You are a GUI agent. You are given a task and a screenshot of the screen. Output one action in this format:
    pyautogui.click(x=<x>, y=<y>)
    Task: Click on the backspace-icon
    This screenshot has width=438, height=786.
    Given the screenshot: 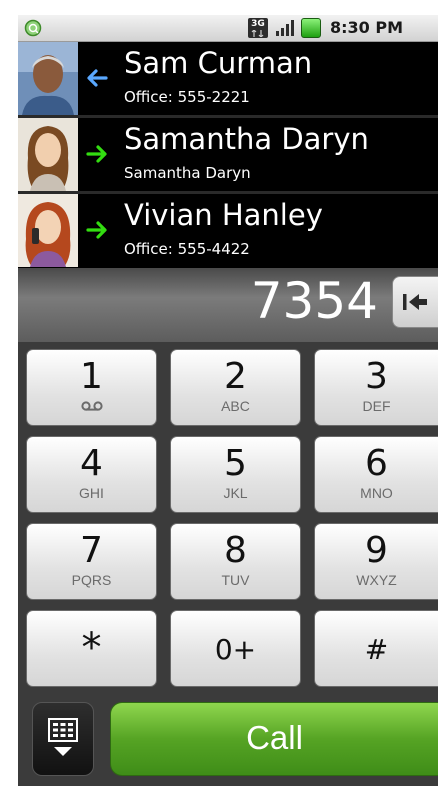 What is the action you would take?
    pyautogui.click(x=415, y=302)
    